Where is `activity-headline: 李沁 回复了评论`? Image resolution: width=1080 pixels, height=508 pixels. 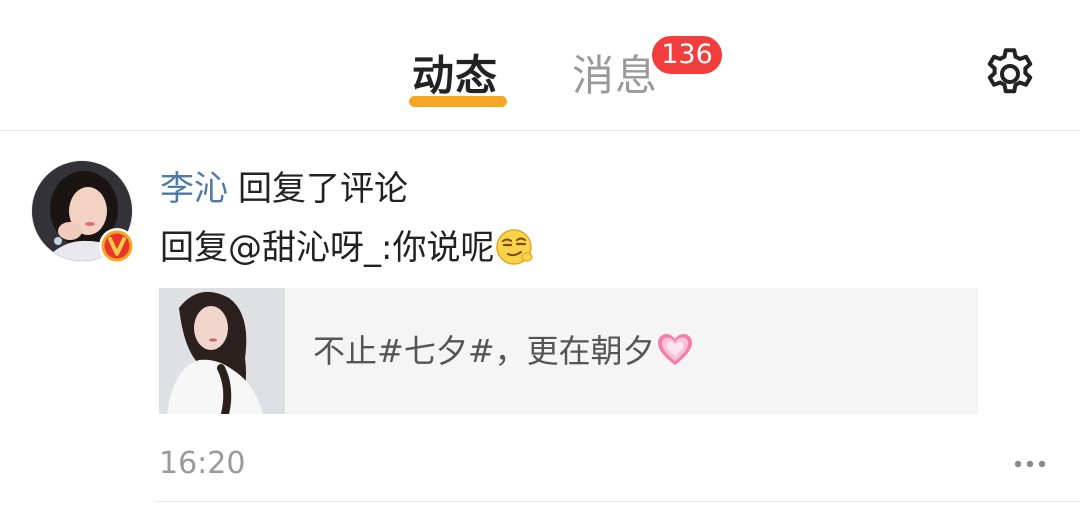 activity-headline: 李沁 回复了评论 is located at coordinates (284, 189).